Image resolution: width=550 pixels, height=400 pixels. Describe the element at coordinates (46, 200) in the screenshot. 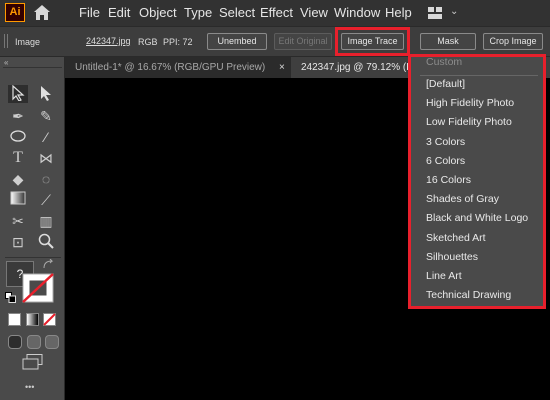

I see `eyedropper-tool-icon: ⟋` at that location.